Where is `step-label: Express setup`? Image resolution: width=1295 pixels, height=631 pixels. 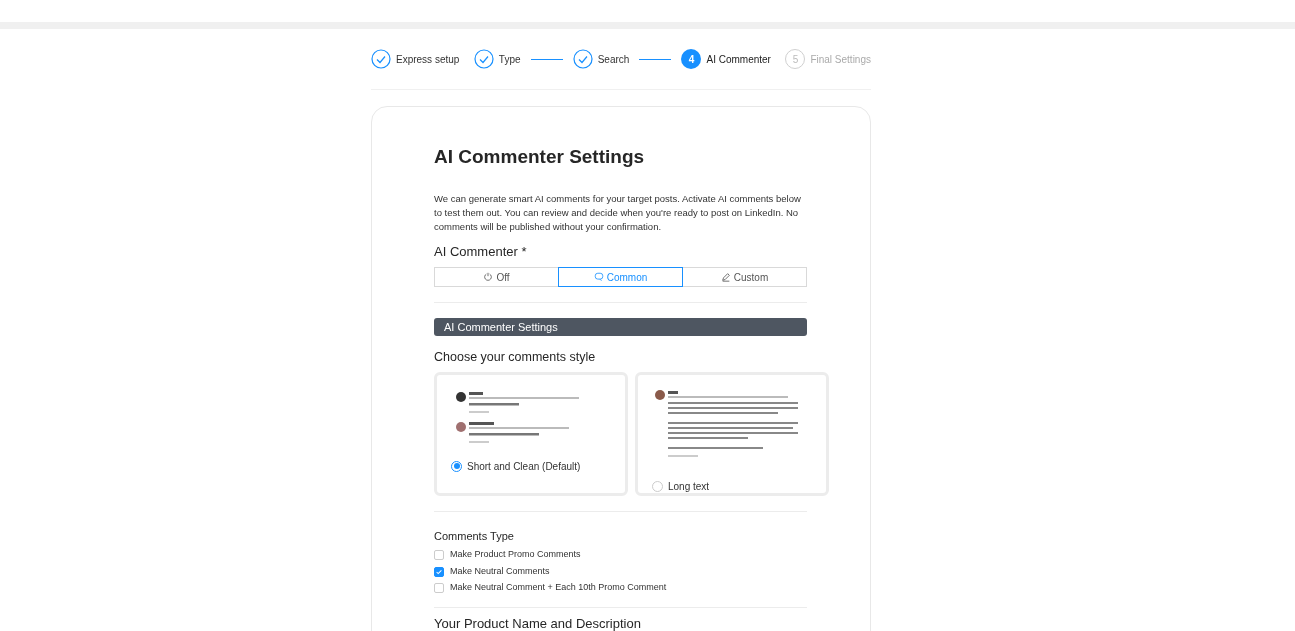
step-label: Express setup is located at coordinates (428, 59).